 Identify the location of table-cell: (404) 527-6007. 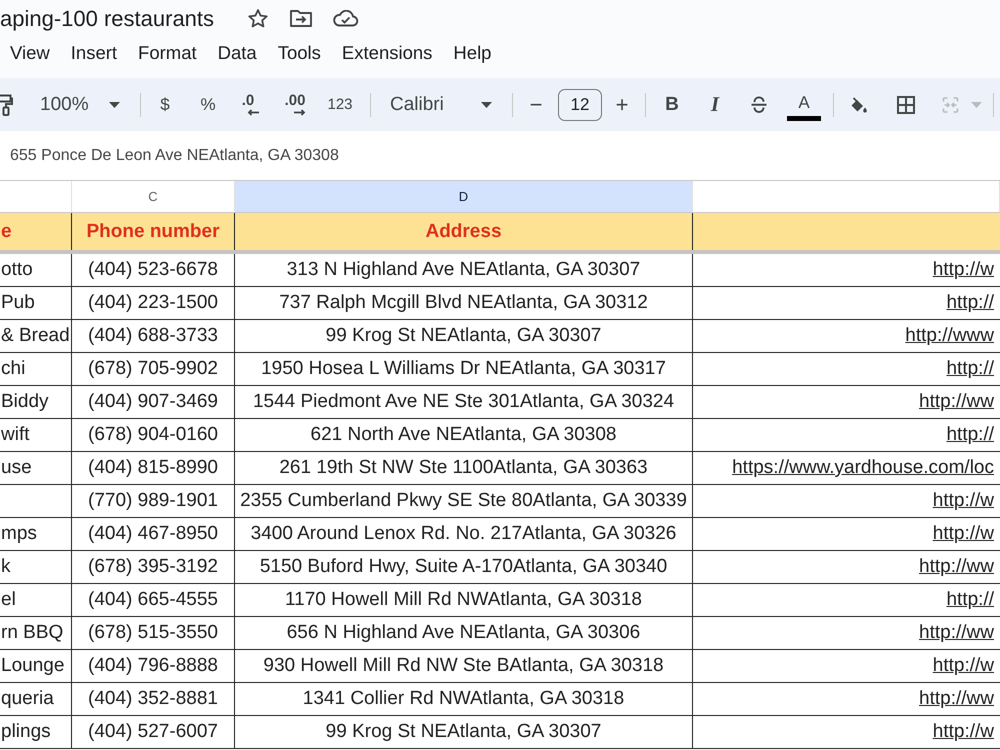
(153, 732).